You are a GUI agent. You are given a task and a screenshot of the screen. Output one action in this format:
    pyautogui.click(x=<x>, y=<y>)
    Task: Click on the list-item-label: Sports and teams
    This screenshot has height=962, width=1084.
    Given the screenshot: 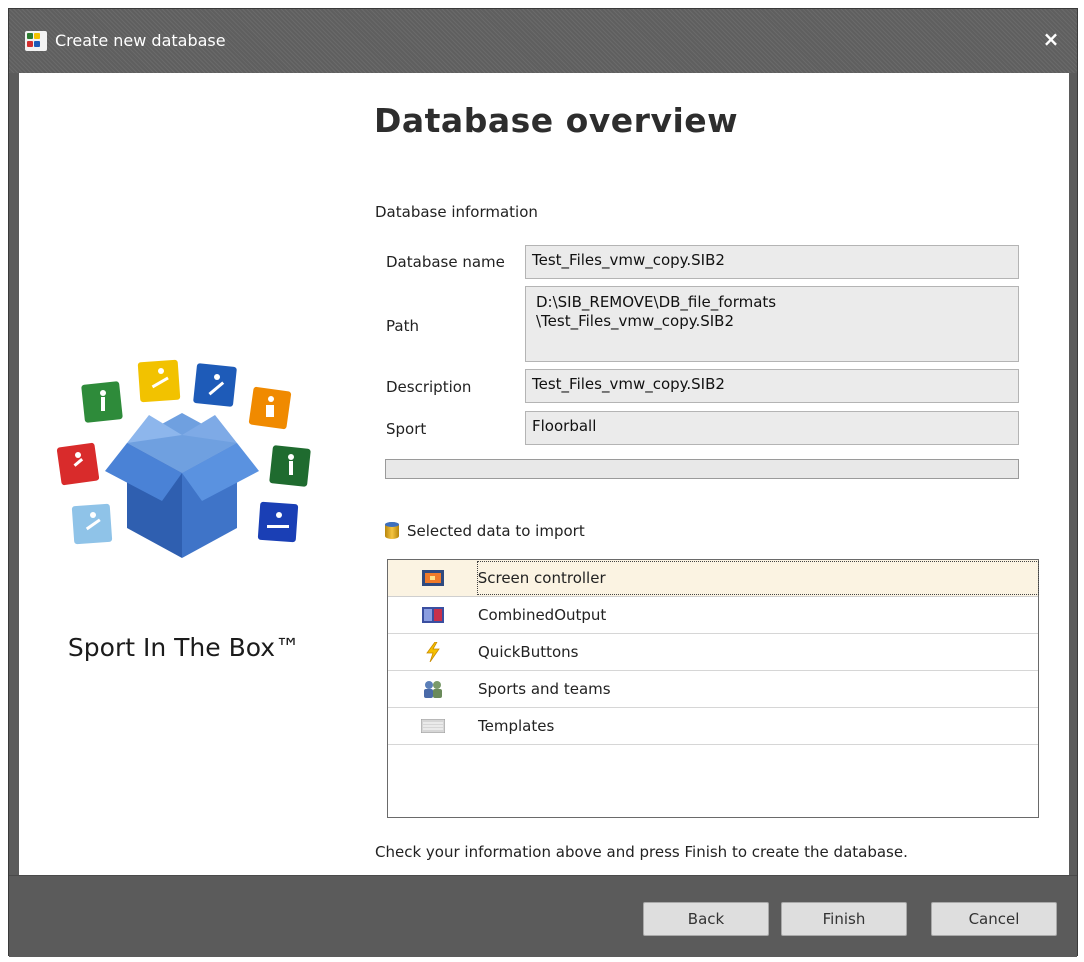 What is the action you would take?
    pyautogui.click(x=544, y=689)
    